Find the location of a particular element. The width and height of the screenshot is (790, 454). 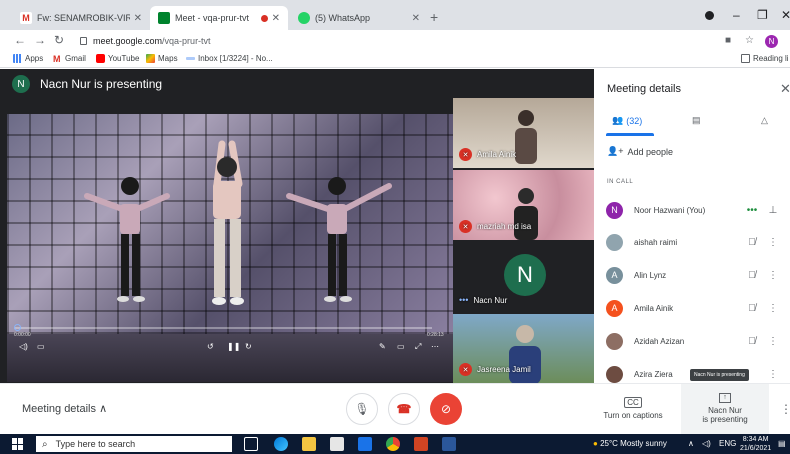

bookmark-star-icon: ☆ is located at coordinates (749, 40).